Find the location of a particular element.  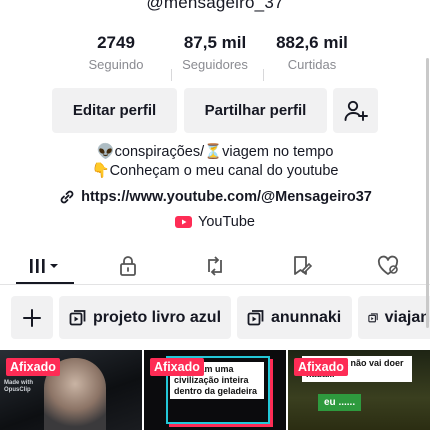

video-watermark: Made with OpusClip is located at coordinates (19, 386).